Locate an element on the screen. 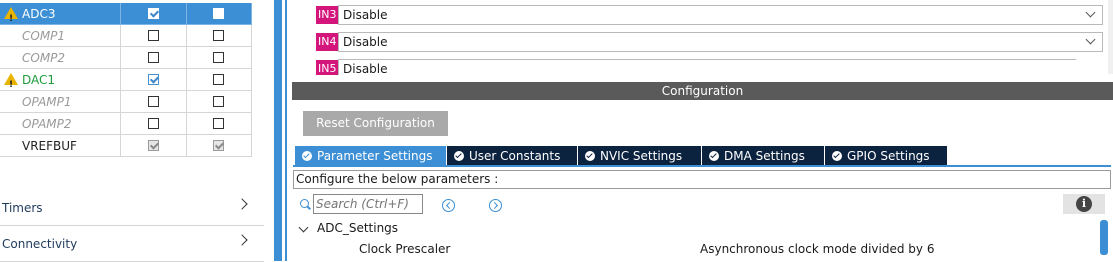  category-label: Connectivity is located at coordinates (40, 244).